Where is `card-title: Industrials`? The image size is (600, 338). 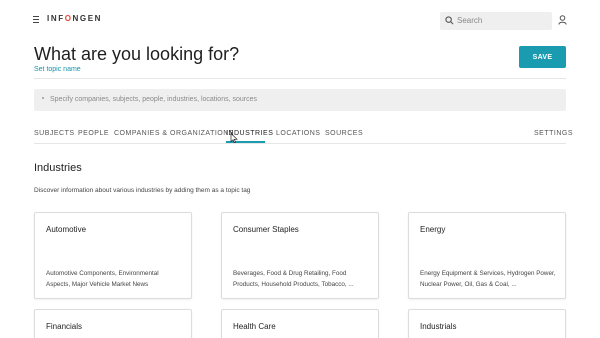 card-title: Industrials is located at coordinates (438, 326).